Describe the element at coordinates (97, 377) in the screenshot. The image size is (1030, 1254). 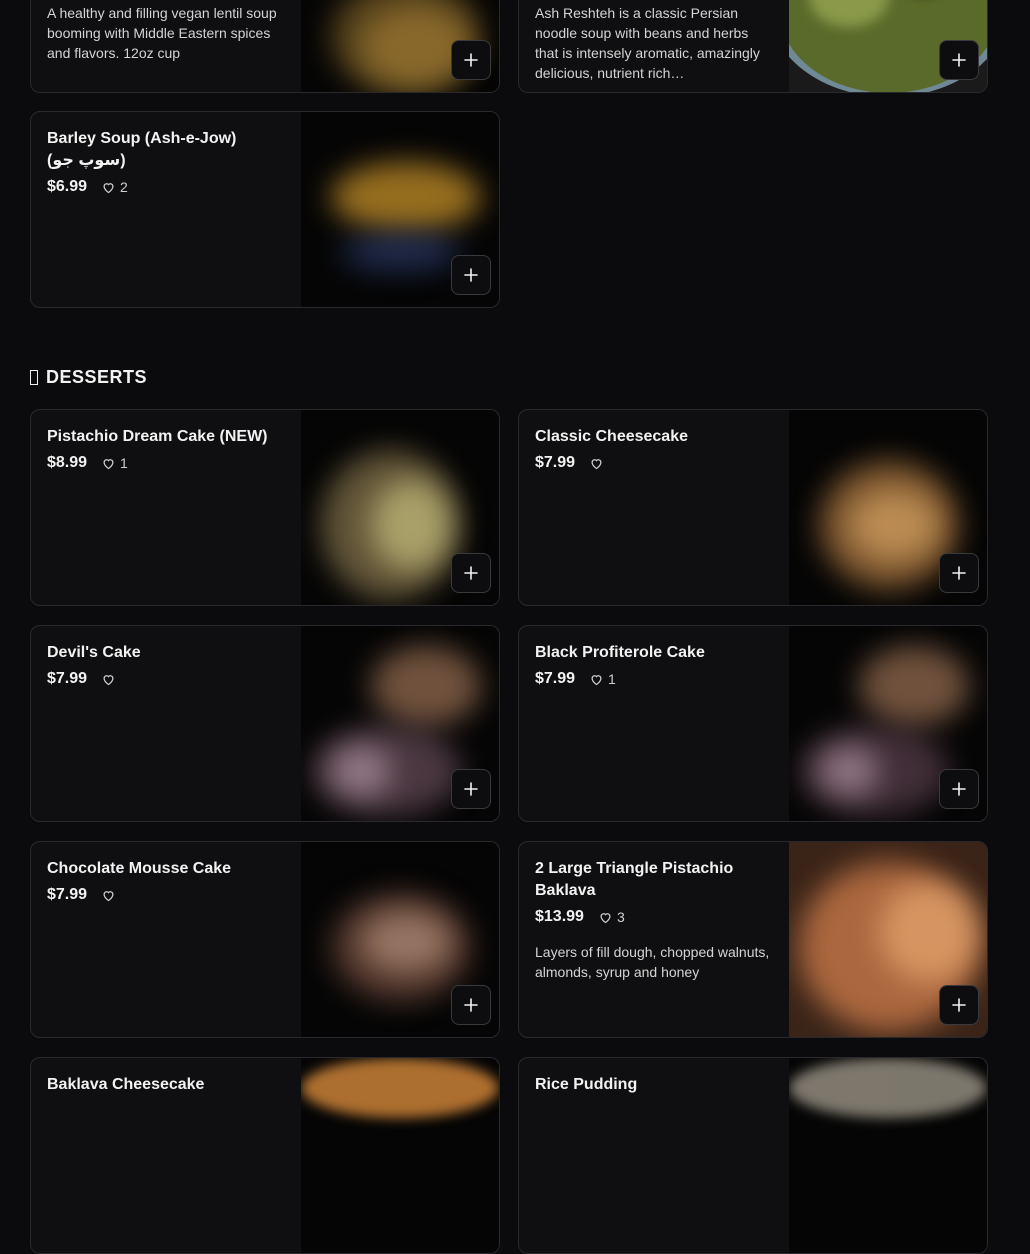
I see `section-title-text: DESSERTS` at that location.